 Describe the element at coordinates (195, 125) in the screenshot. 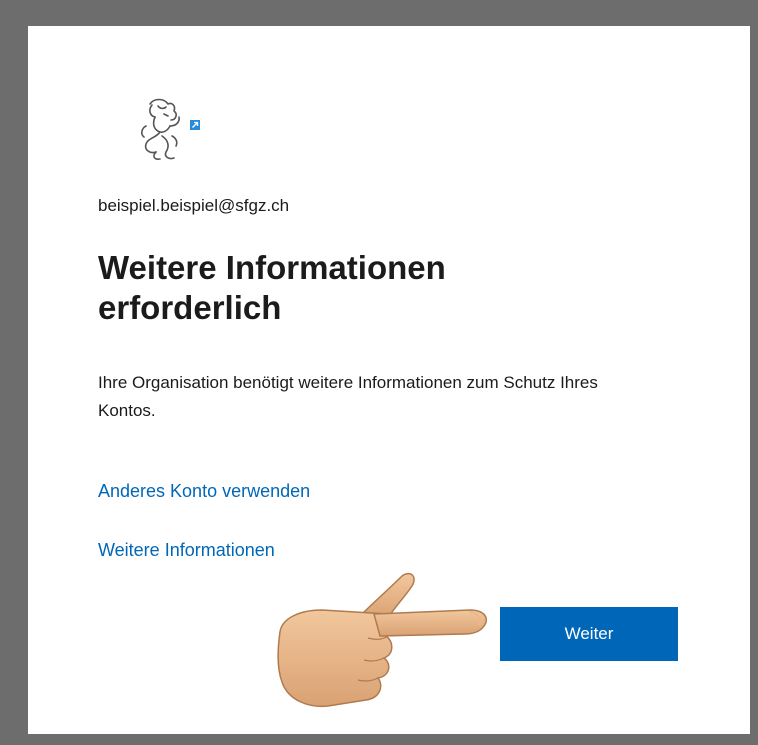

I see `expand-arrow-icon` at that location.